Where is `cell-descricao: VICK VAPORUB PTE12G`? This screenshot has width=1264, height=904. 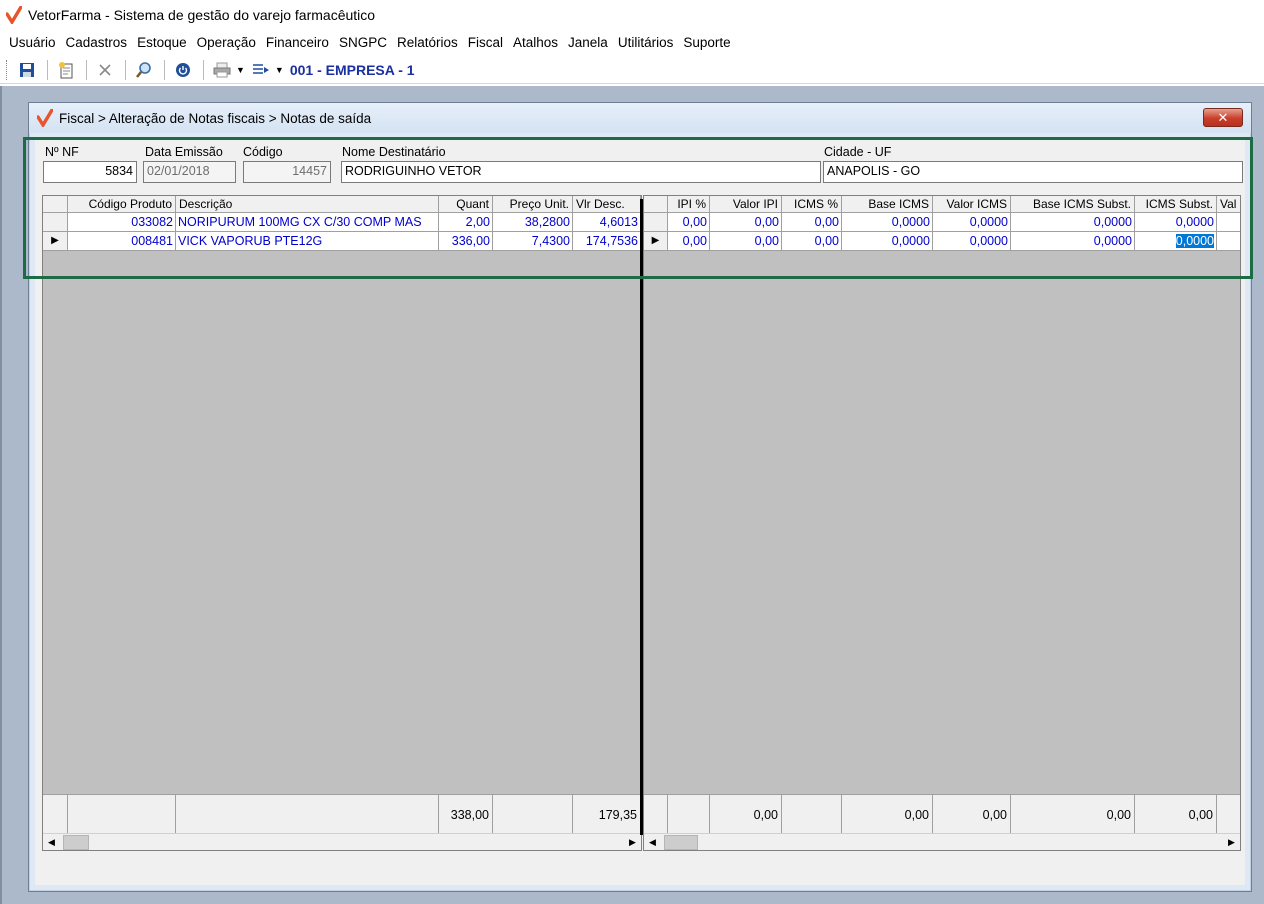
cell-descricao: VICK VAPORUB PTE12G is located at coordinates (307, 241).